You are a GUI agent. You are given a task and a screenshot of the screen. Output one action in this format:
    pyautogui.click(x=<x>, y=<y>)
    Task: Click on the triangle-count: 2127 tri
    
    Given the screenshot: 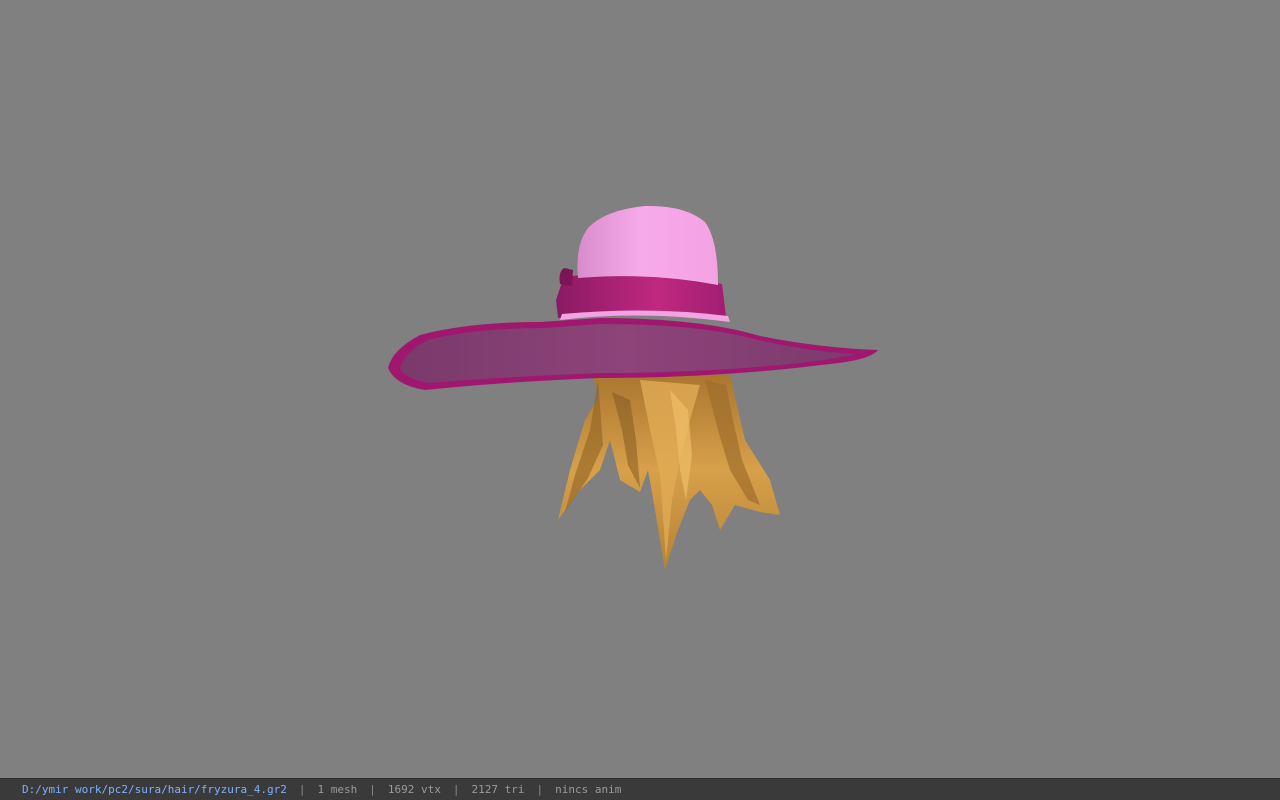 What is the action you would take?
    pyautogui.click(x=498, y=789)
    